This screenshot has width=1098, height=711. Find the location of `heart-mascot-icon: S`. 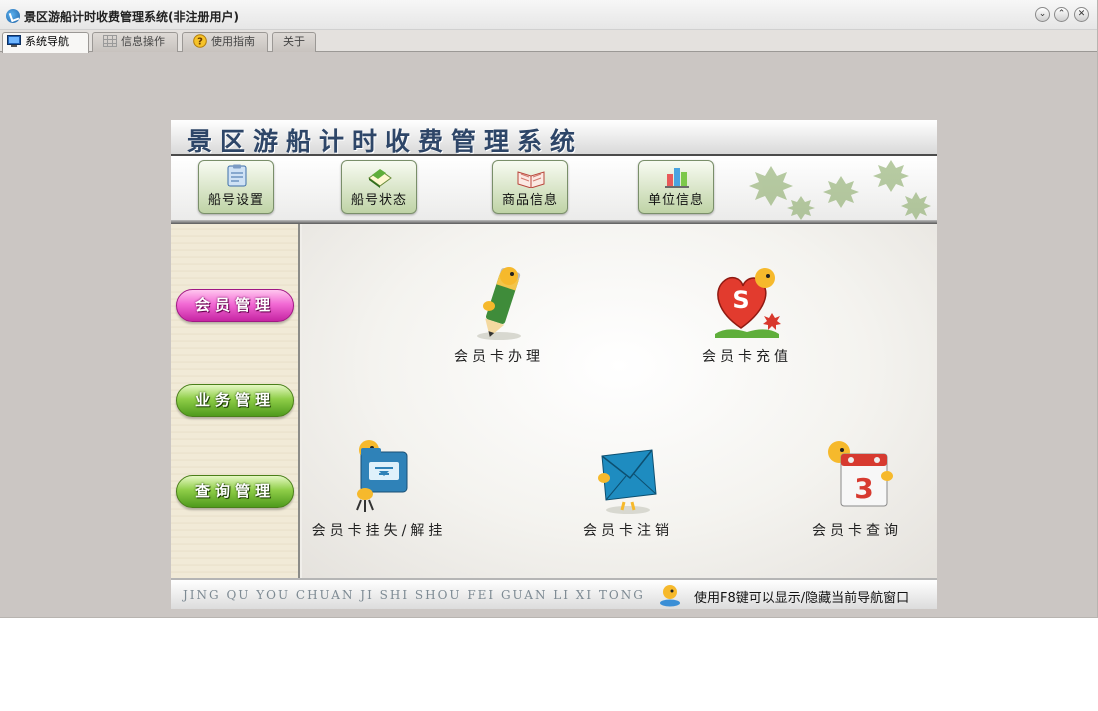

heart-mascot-icon: S is located at coordinates (748, 303).